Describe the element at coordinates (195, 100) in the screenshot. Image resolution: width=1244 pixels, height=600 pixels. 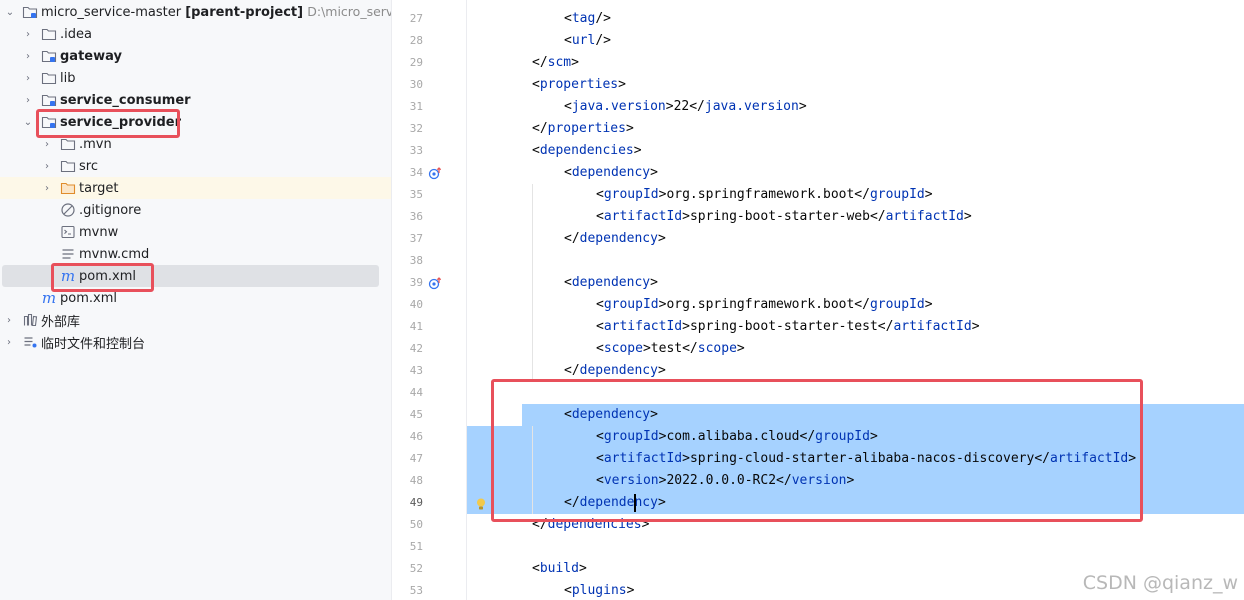
I see `tree-item-service-consumer: › service_consumer` at that location.